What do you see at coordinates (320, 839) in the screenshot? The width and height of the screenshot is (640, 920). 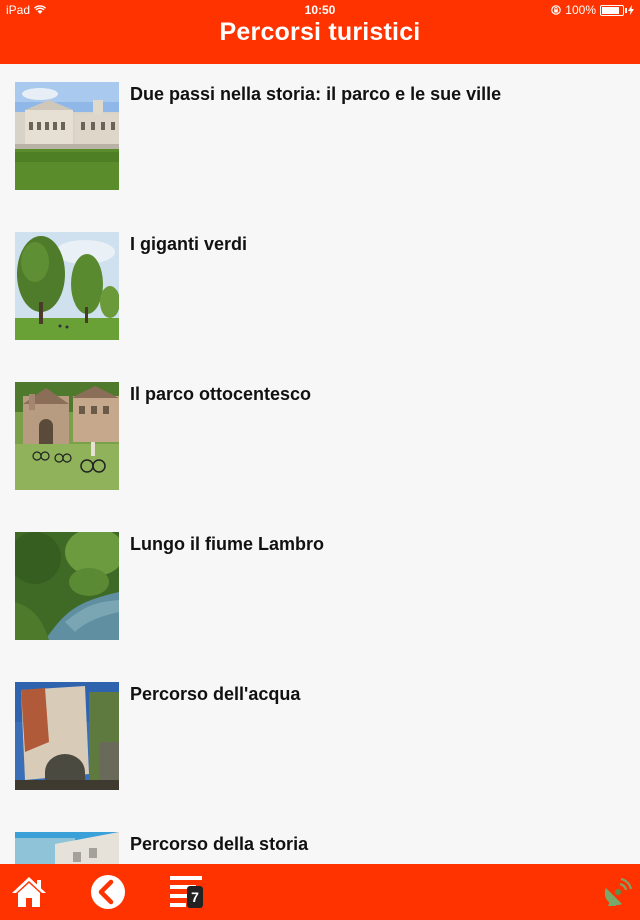 I see `route-item: Percorso della storia` at bounding box center [320, 839].